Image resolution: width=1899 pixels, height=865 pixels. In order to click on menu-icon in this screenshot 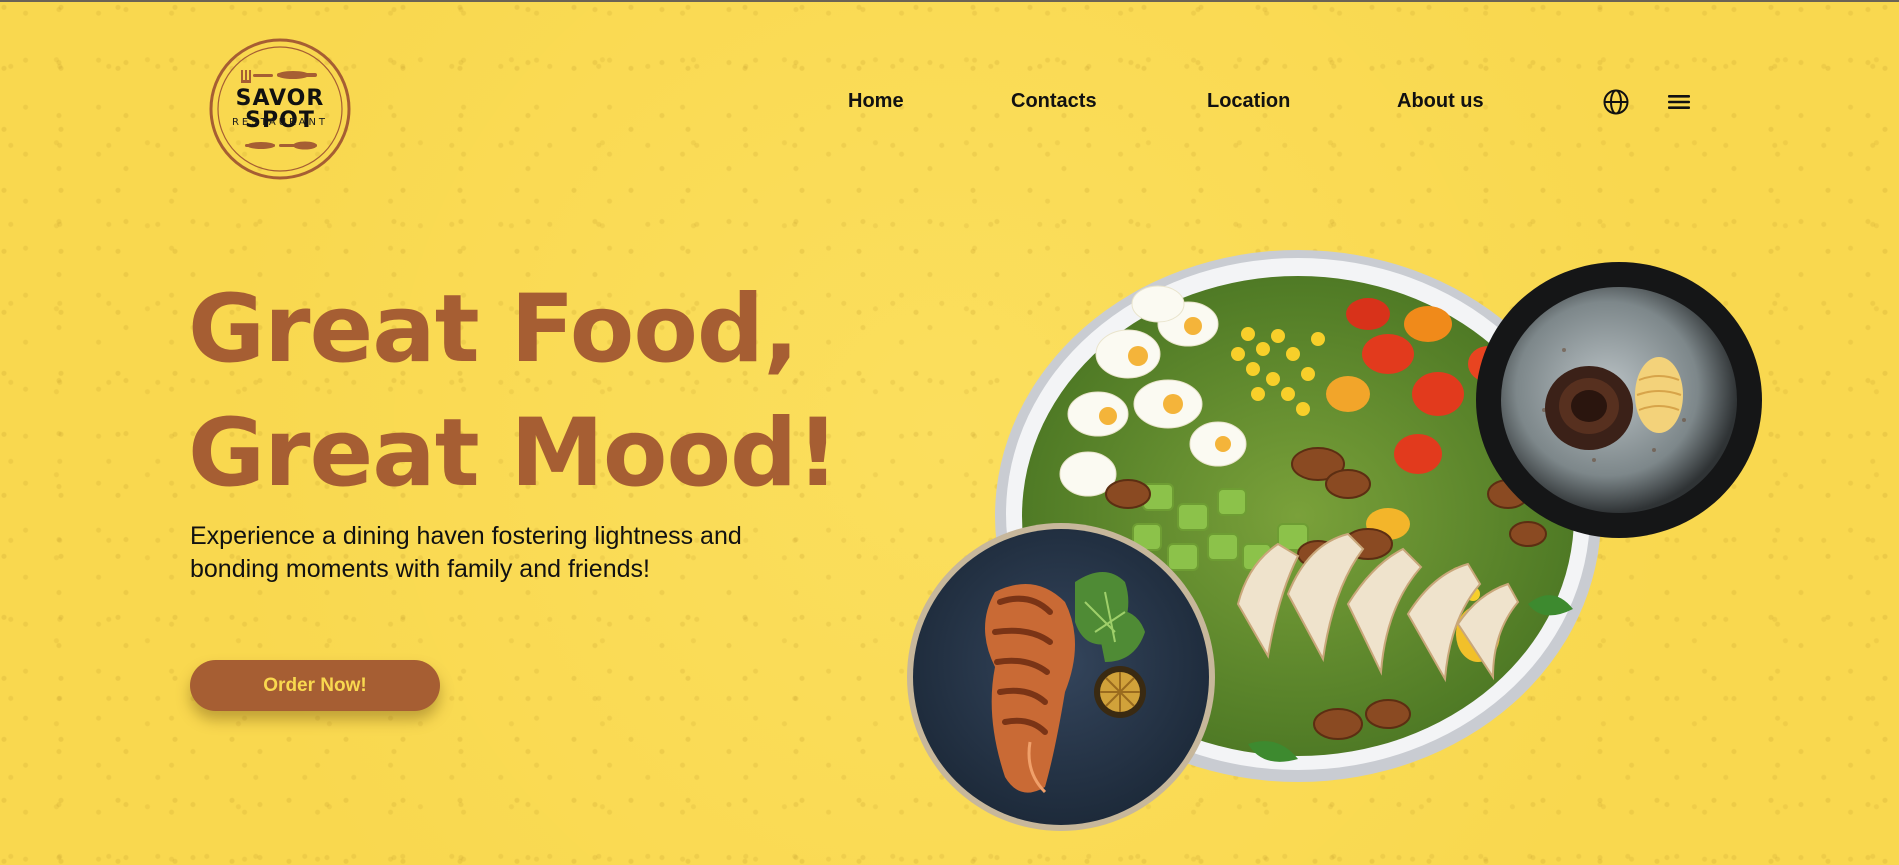, I will do `click(1679, 102)`.